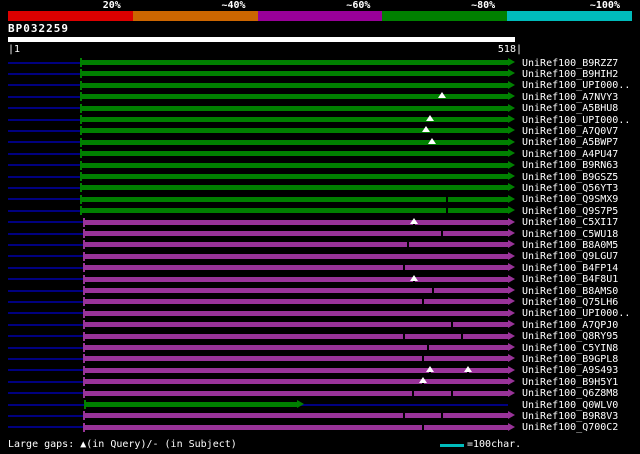 Image resolution: width=640 pixels, height=454 pixels. What do you see at coordinates (570, 142) in the screenshot?
I see `hit-label: UniRef100_A5BWP7` at bounding box center [570, 142].